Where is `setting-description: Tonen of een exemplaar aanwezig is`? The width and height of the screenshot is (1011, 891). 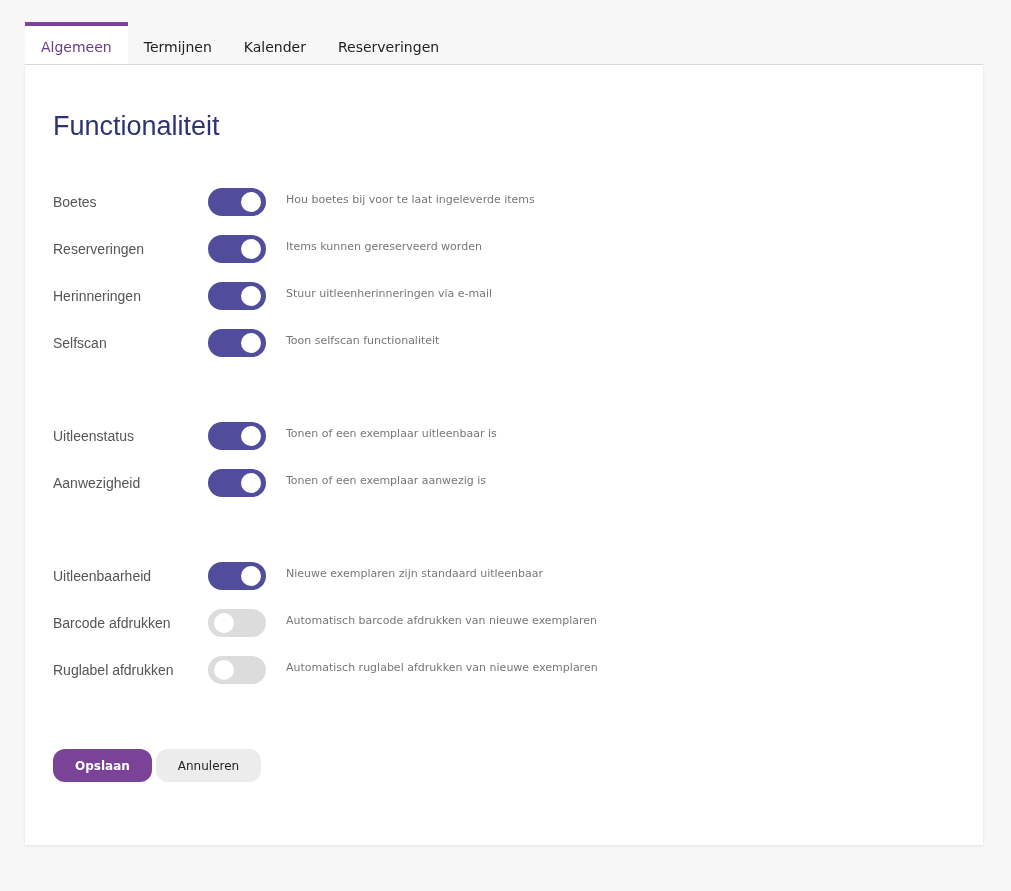 setting-description: Tonen of een exemplaar aanwezig is is located at coordinates (386, 480).